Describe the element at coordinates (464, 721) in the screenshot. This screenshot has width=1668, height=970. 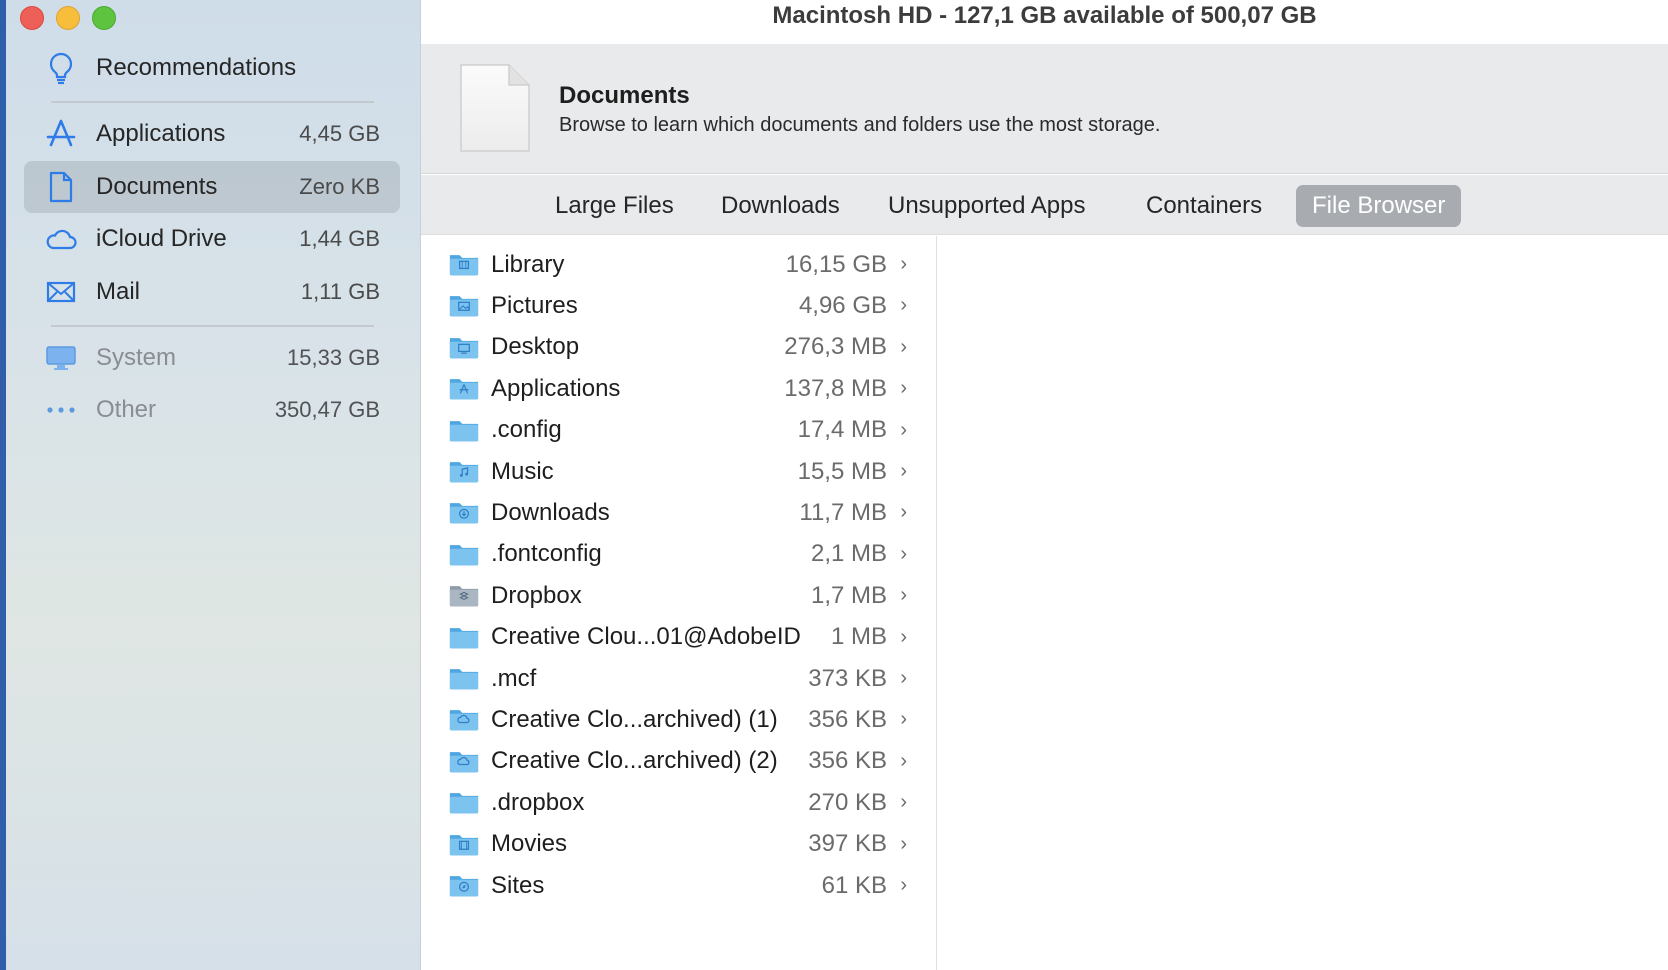
I see `creative-cloud-folder-icon` at that location.